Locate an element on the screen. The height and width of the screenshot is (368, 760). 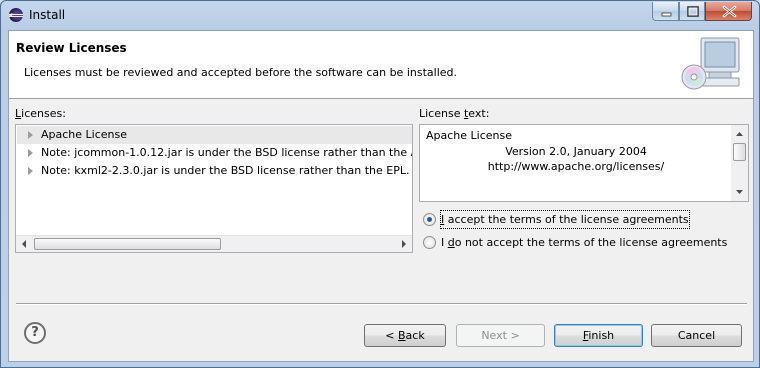
minimize-icon is located at coordinates (666, 14).